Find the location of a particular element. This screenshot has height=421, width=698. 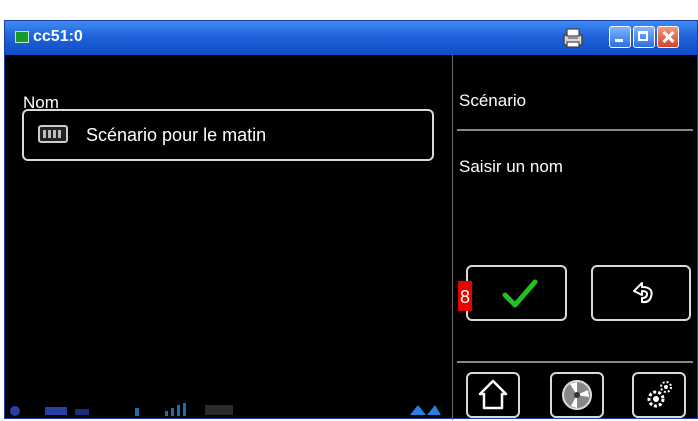

maximize-button is located at coordinates (644, 37).